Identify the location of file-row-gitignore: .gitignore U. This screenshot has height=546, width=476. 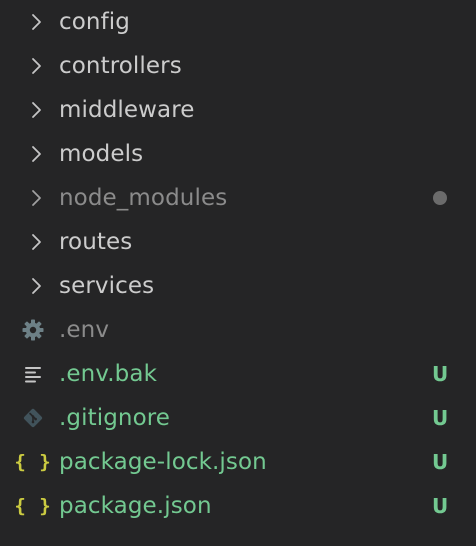
(238, 418).